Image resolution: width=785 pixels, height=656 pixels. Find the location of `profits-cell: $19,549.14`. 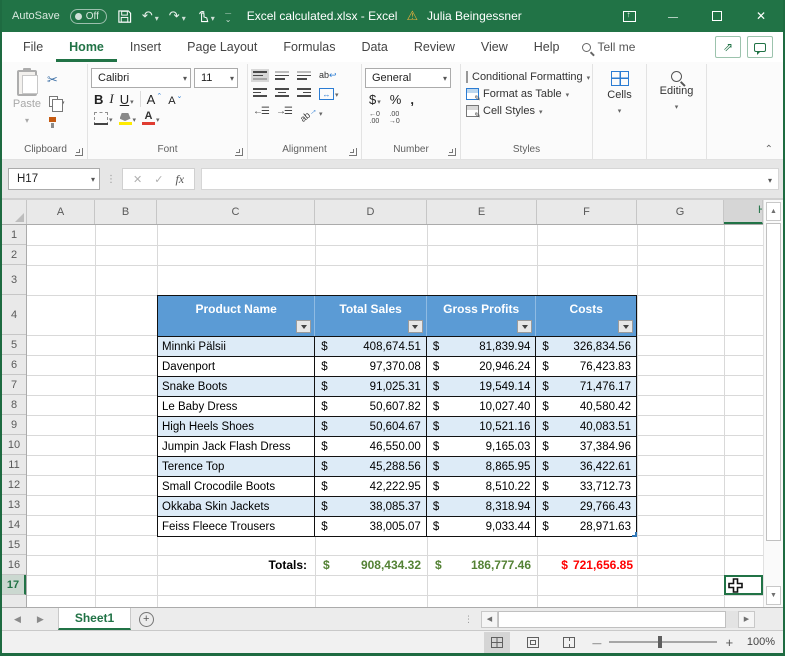

profits-cell: $19,549.14 is located at coordinates (481, 386).